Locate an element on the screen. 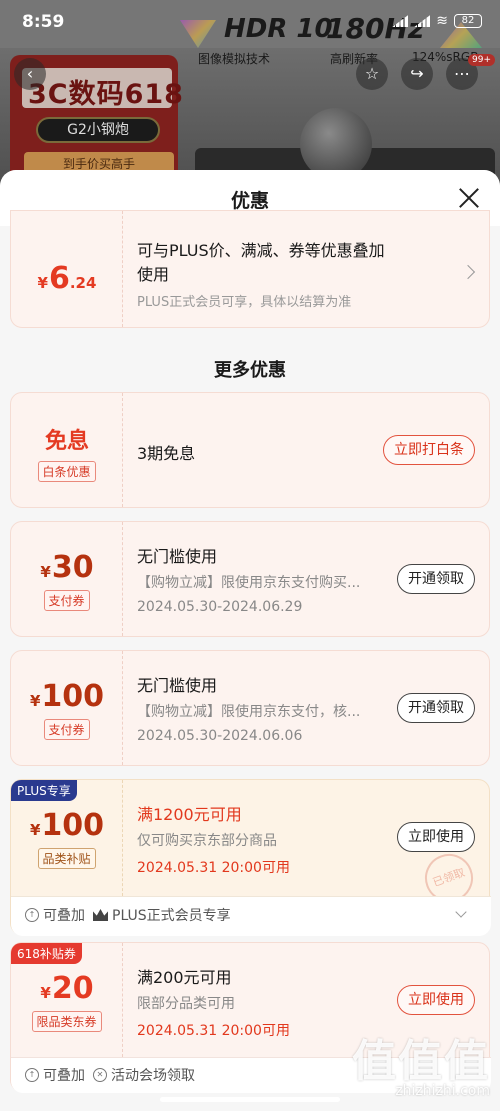 The width and height of the screenshot is (500, 1111). status-icons: ≋ 82 is located at coordinates (437, 21).